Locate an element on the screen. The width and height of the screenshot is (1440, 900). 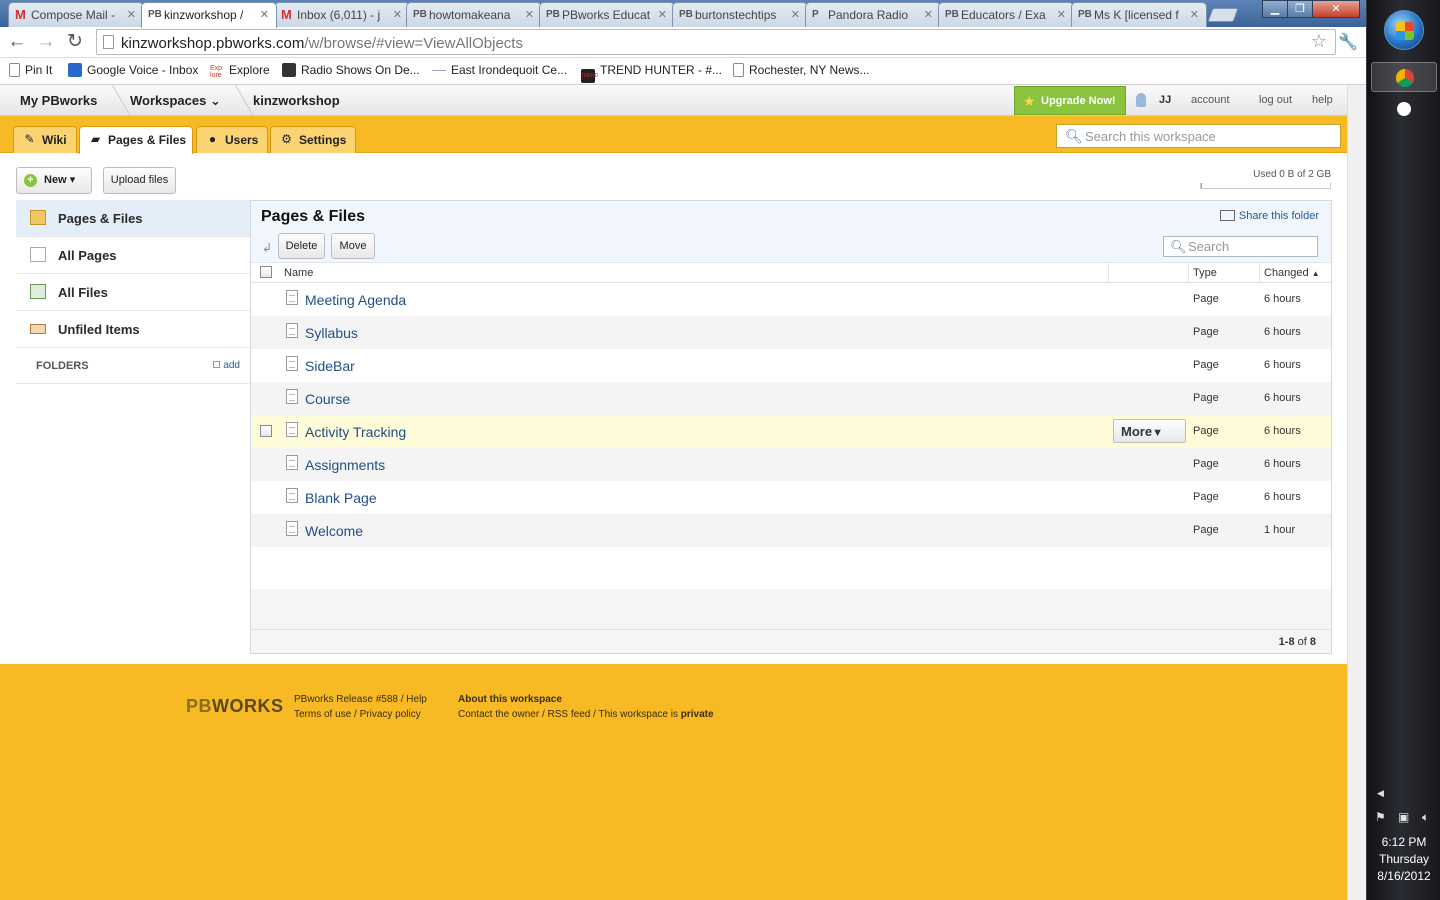
folder-search-input: 🔍︎ Search is located at coordinates (1240, 246).